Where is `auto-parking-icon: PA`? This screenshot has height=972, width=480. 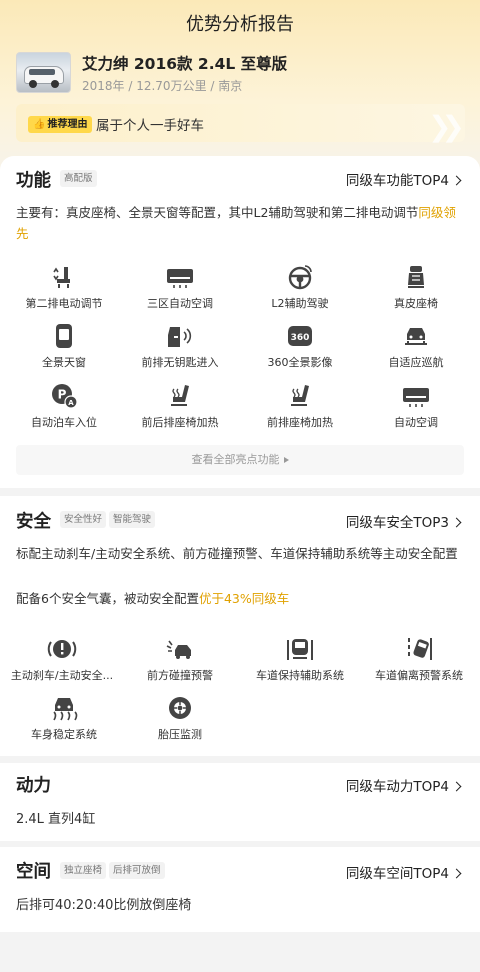 auto-parking-icon: PA is located at coordinates (65, 396).